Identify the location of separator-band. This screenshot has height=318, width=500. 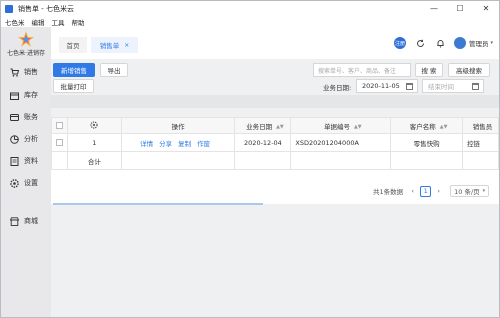
(275, 101).